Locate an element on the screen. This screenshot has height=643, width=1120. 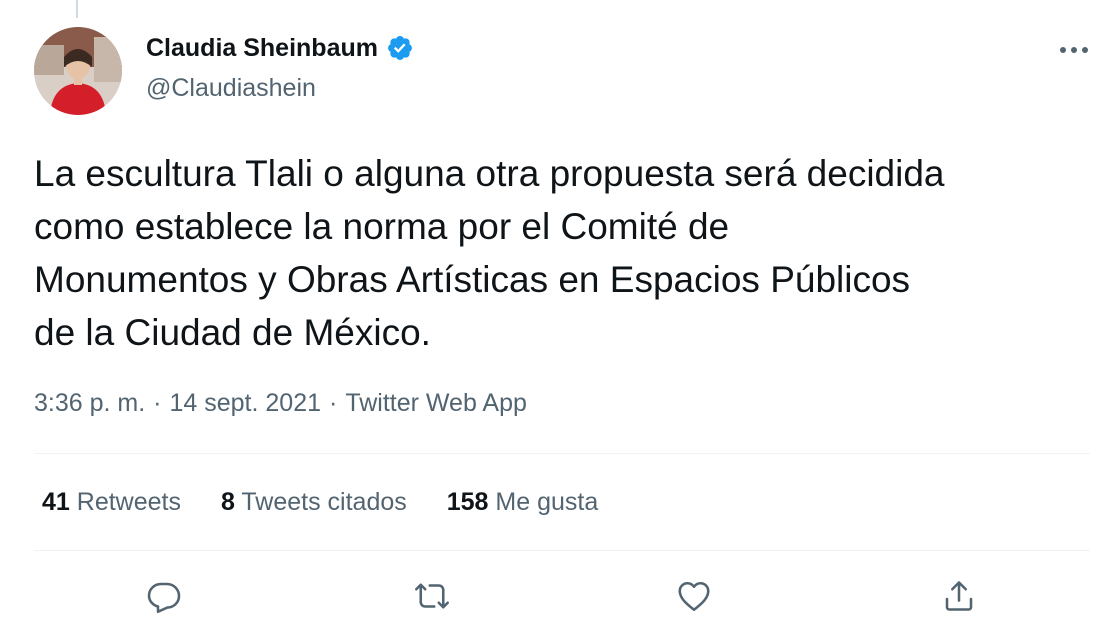
more-options-button is located at coordinates (1074, 50).